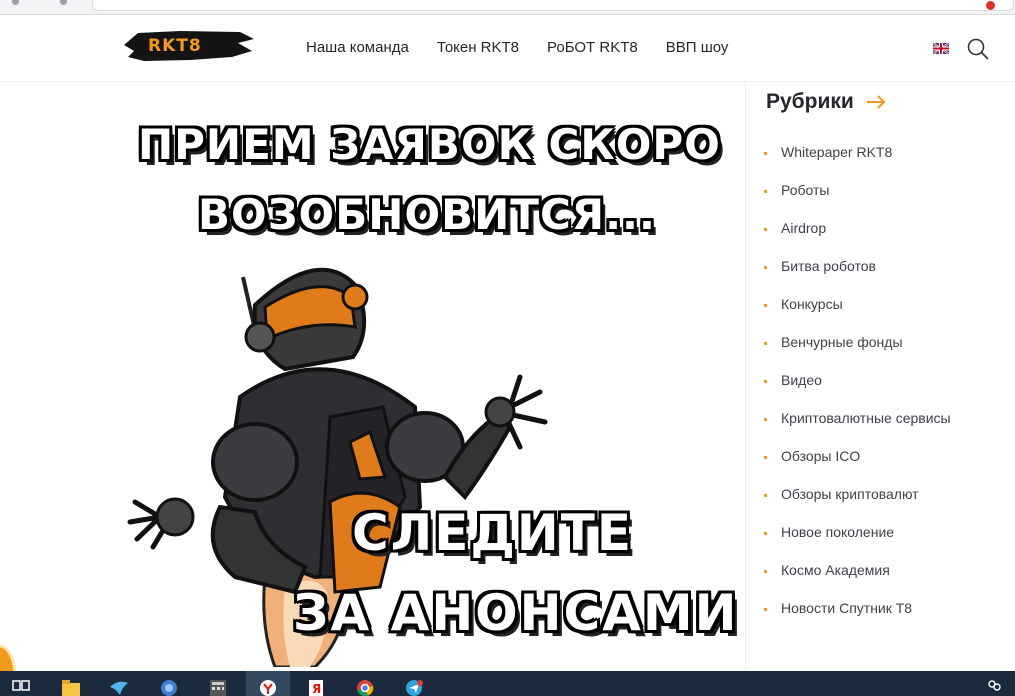  I want to click on category-item: Видео, so click(857, 391).